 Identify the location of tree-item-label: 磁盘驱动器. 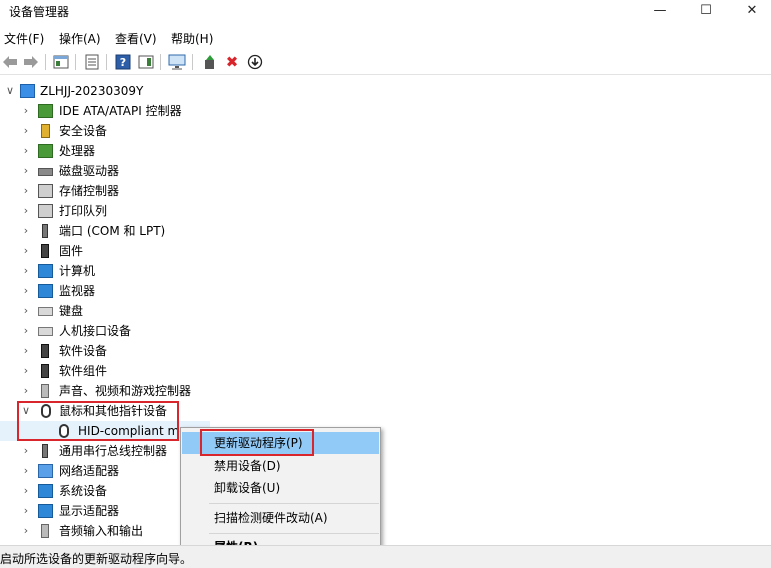
(89, 171).